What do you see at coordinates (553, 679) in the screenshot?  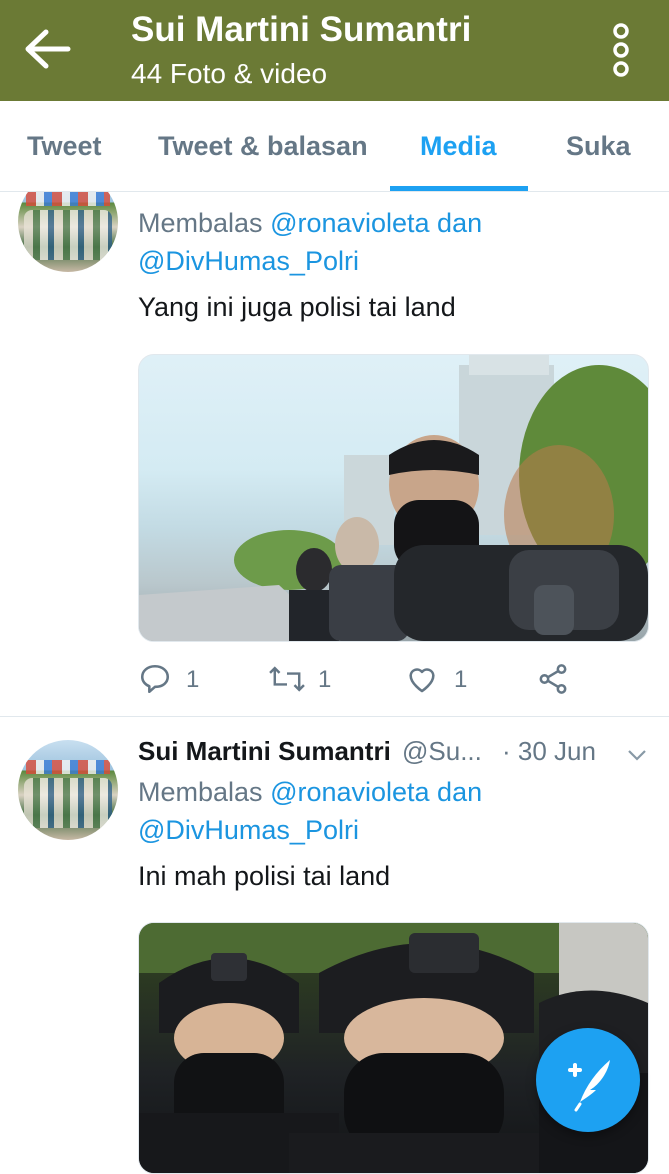 I see `share-icon` at bounding box center [553, 679].